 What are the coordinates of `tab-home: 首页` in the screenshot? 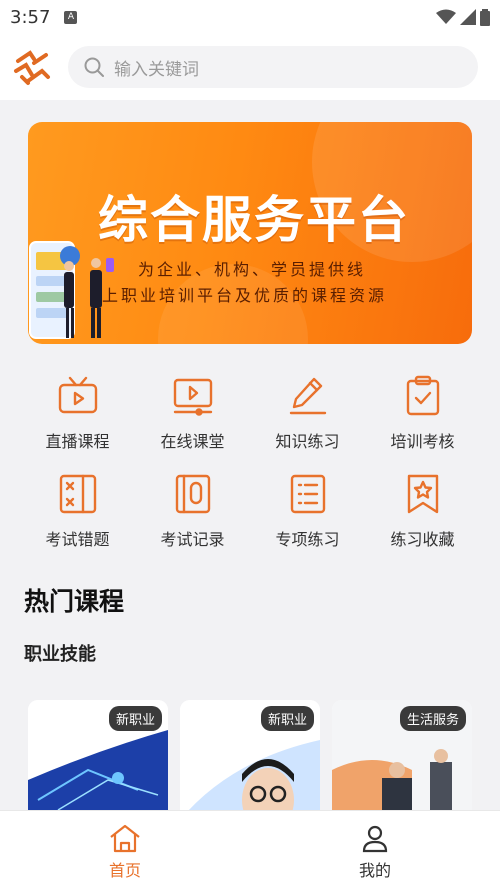 It's located at (125, 849).